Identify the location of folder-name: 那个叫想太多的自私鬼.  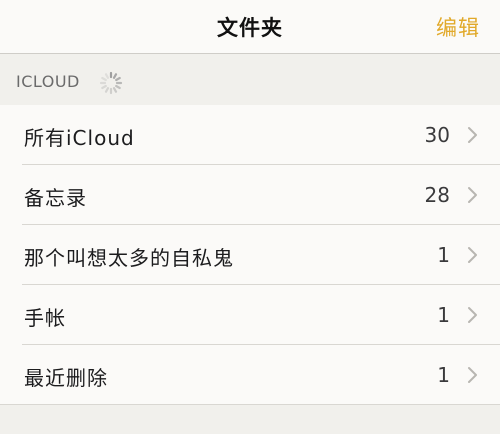
(129, 258).